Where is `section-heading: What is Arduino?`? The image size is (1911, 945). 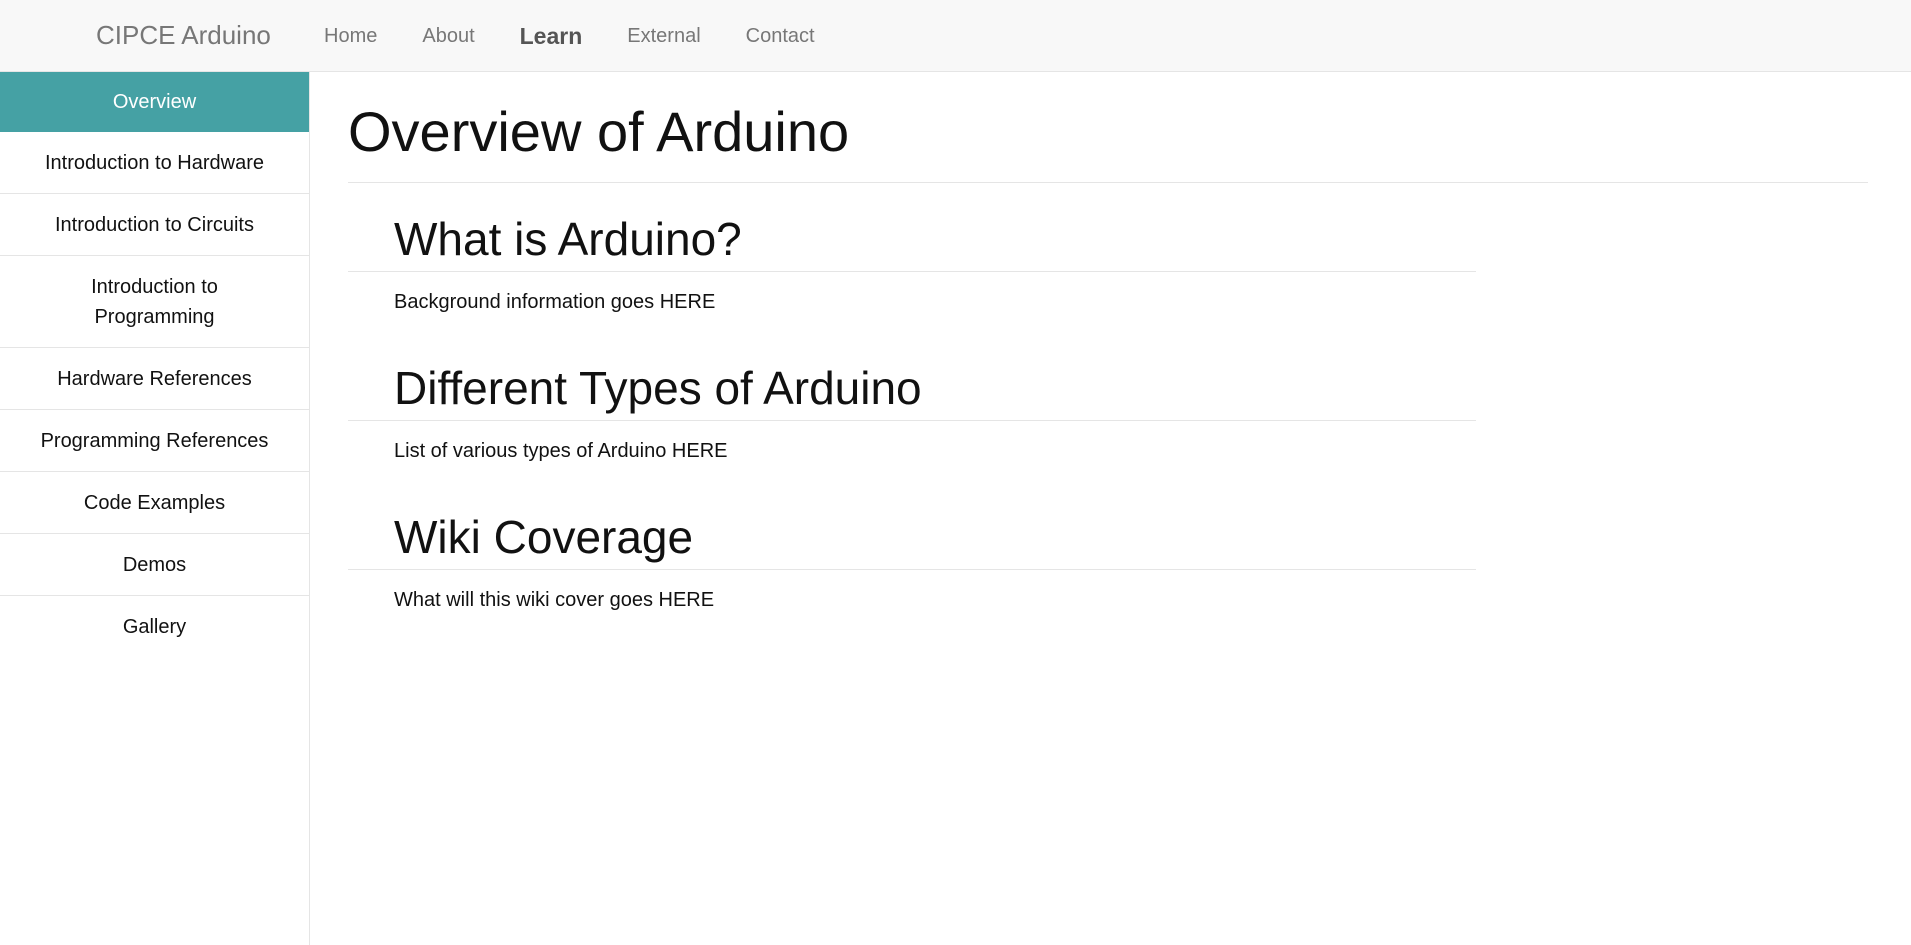 section-heading: What is Arduino? is located at coordinates (912, 242).